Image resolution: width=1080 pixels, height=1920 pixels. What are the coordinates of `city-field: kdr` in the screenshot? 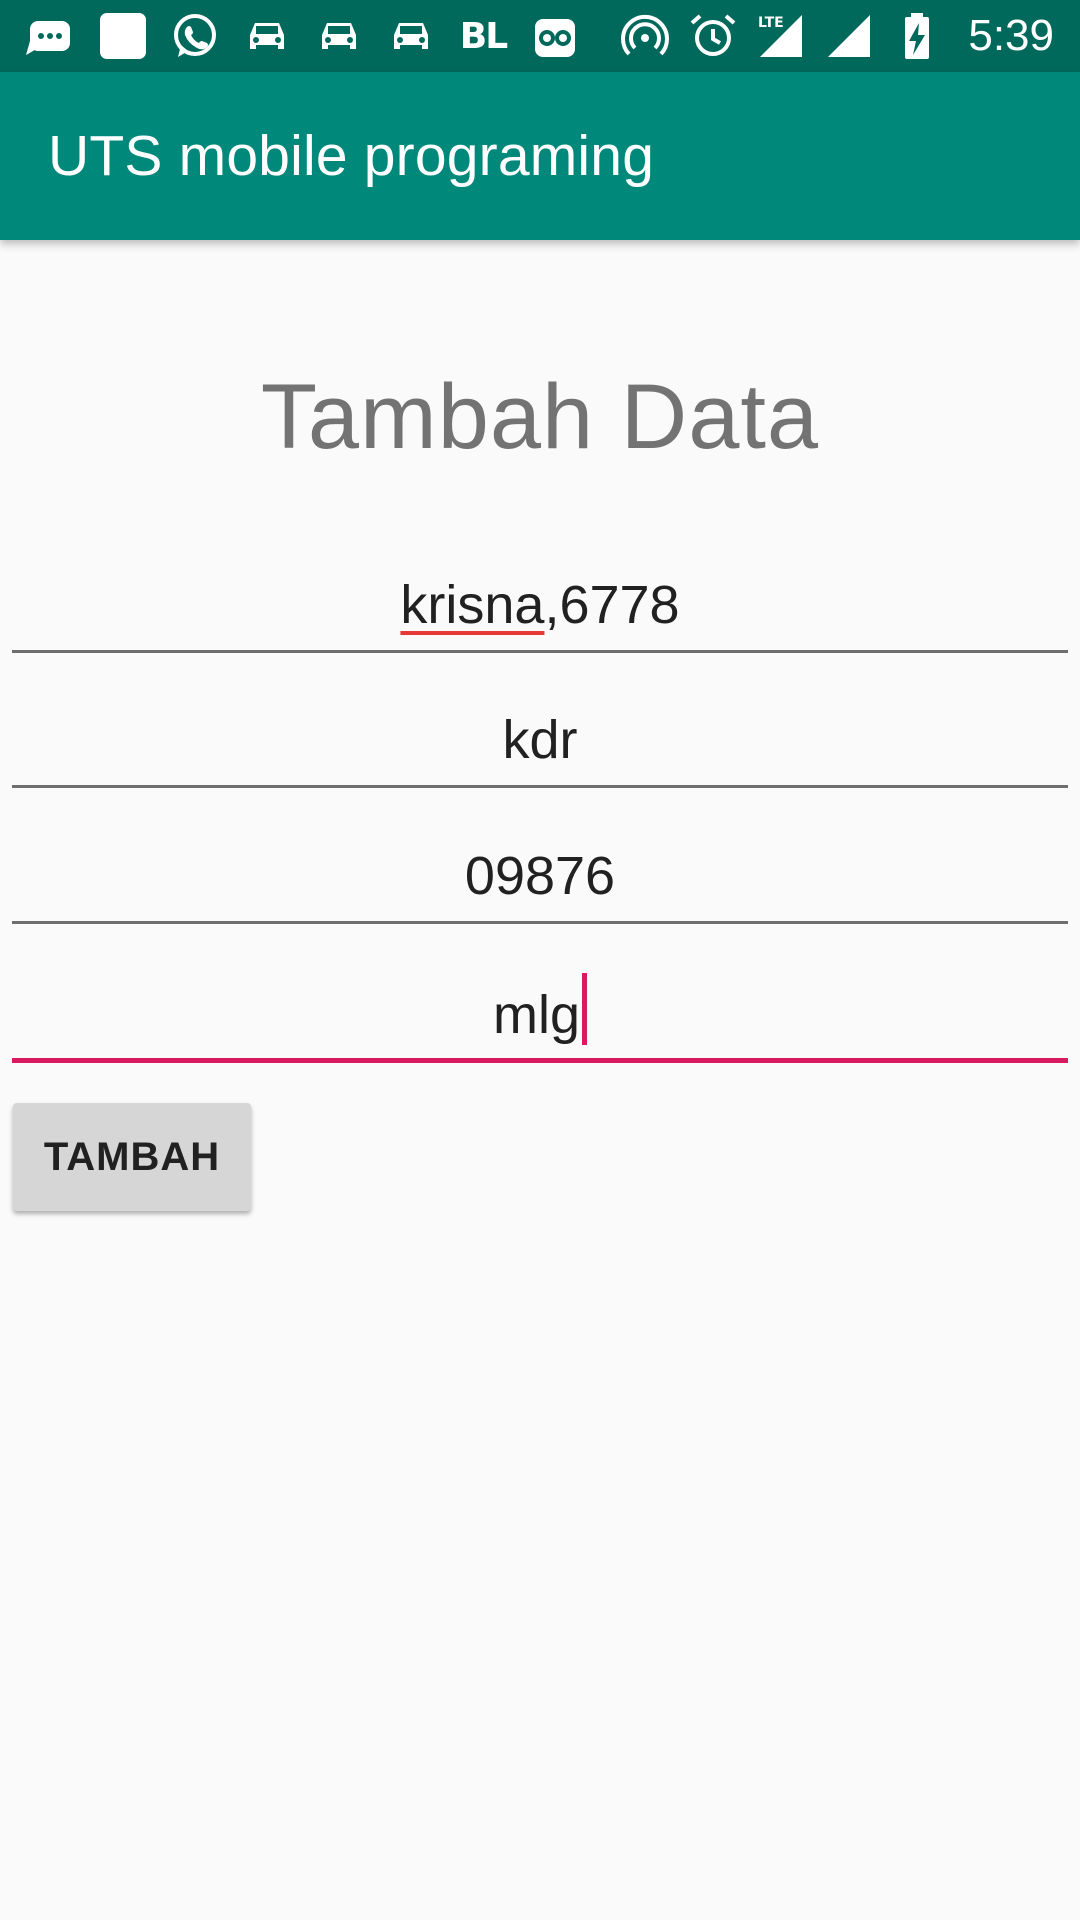 It's located at (540, 733).